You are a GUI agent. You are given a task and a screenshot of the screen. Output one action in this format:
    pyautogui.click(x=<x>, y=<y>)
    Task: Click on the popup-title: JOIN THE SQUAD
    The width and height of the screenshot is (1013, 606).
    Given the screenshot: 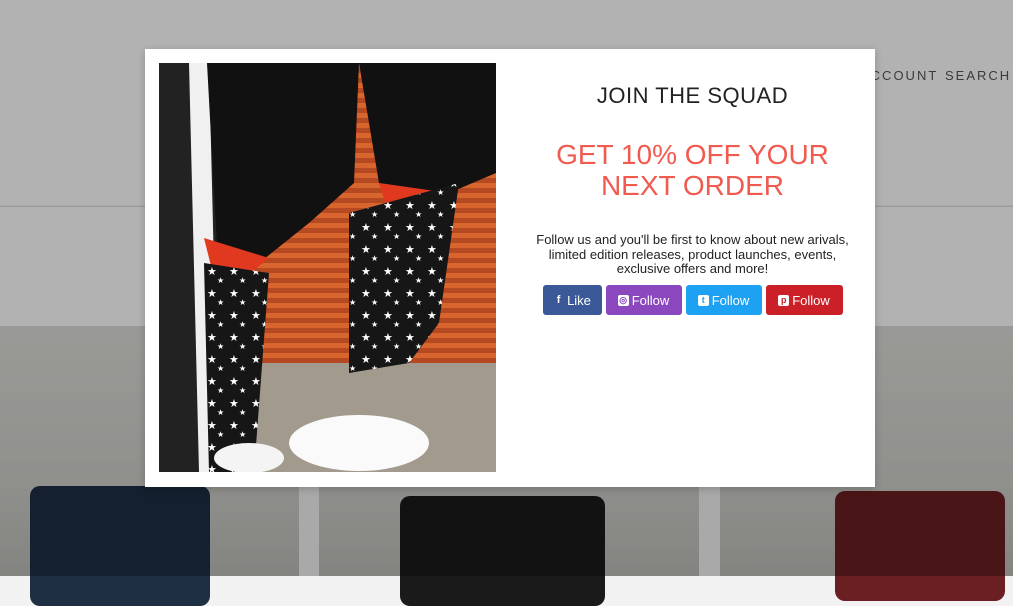 What is the action you would take?
    pyautogui.click(x=692, y=95)
    